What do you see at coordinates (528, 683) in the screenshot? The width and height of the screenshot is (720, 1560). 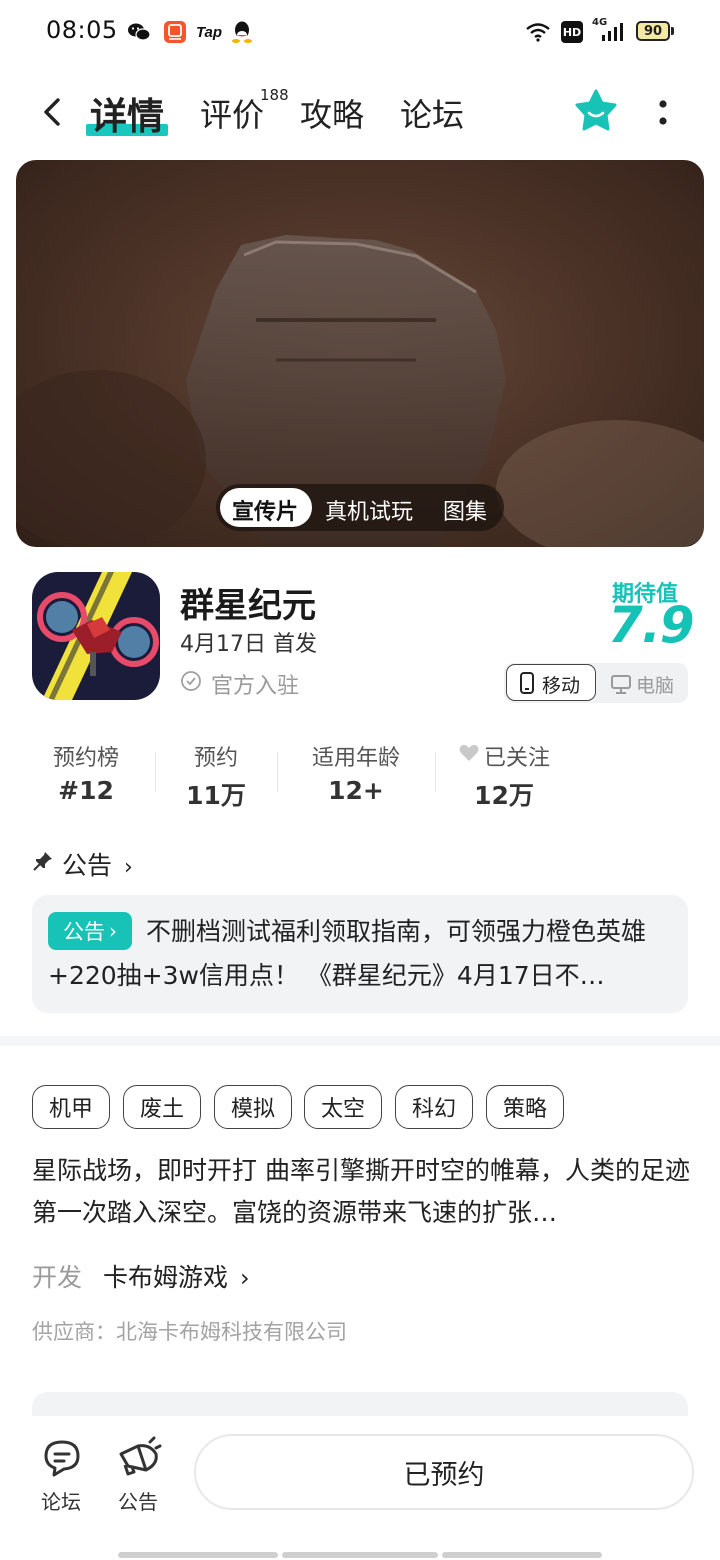 I see `phone-icon` at bounding box center [528, 683].